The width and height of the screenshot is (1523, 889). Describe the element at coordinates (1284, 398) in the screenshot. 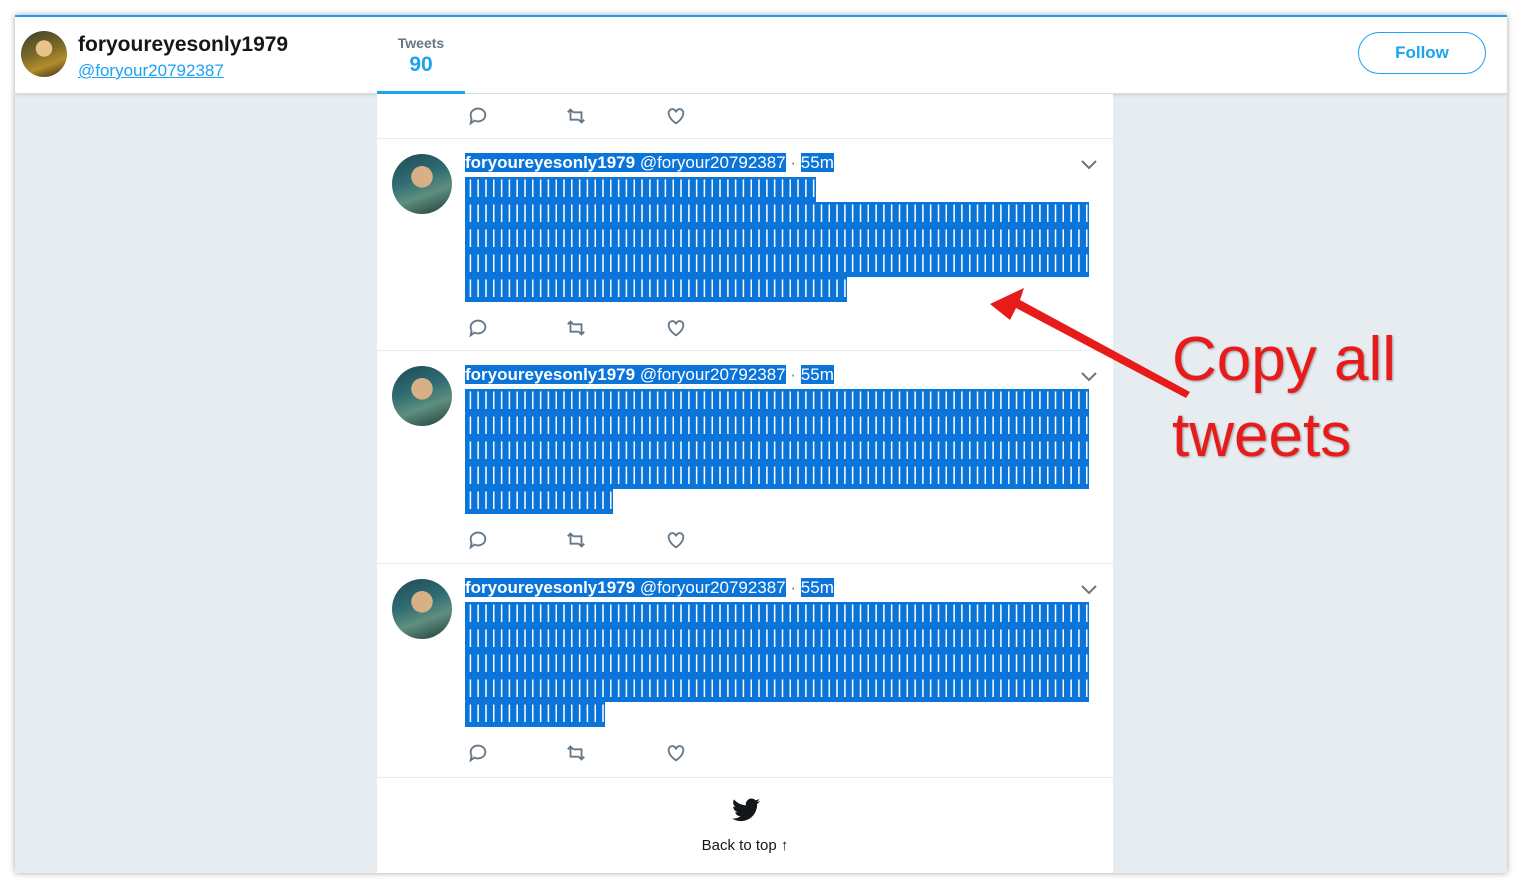

I see `annotation-text: Copy all tweets` at that location.